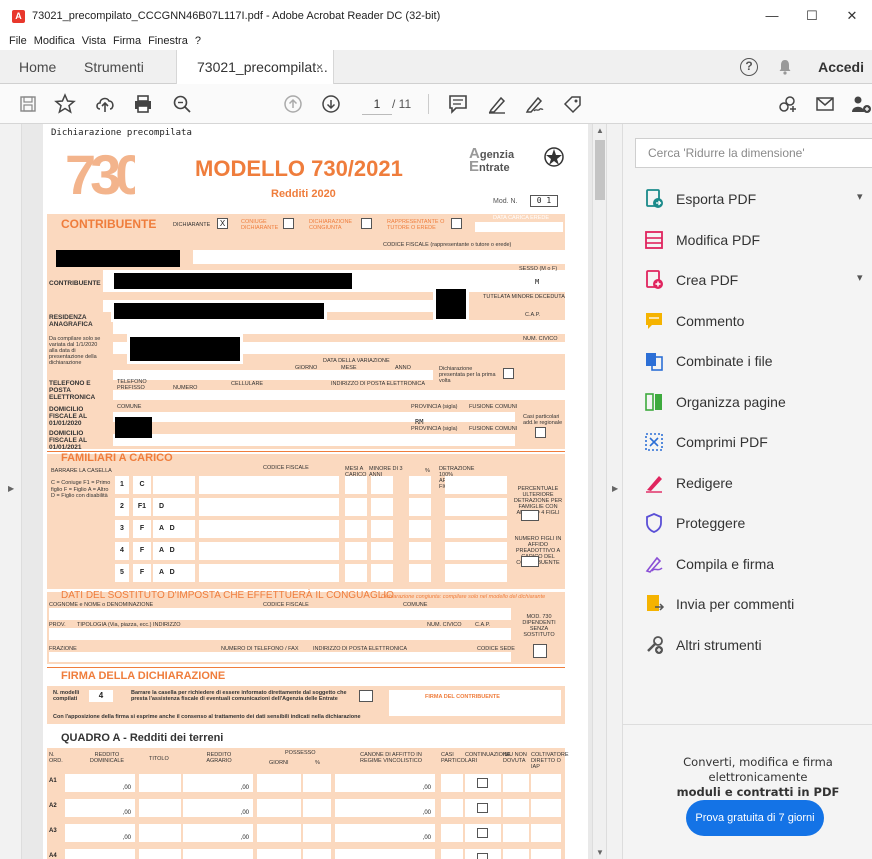 This screenshot has height=859, width=872. Describe the element at coordinates (861, 104) in the screenshot. I see `add-user-icon` at that location.